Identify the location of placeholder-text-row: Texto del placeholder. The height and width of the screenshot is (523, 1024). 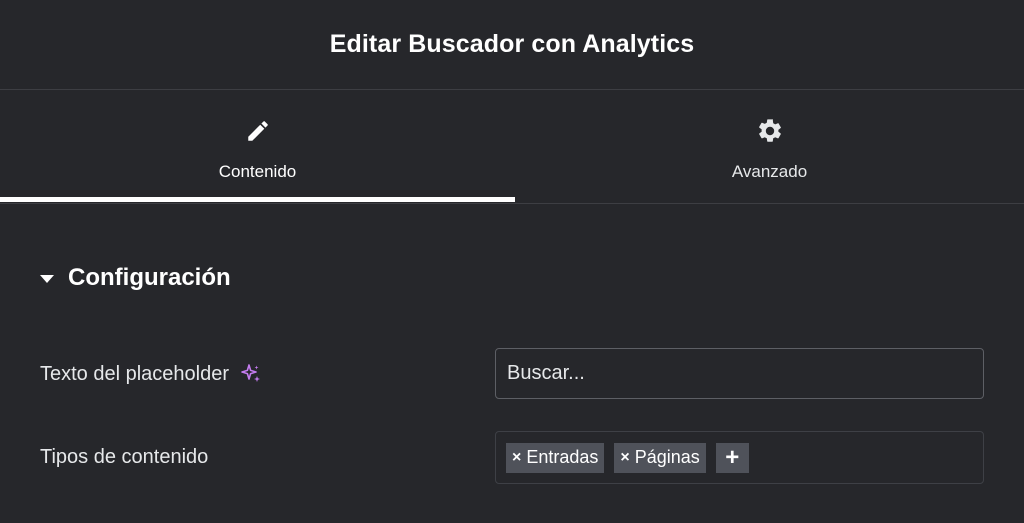
(151, 374).